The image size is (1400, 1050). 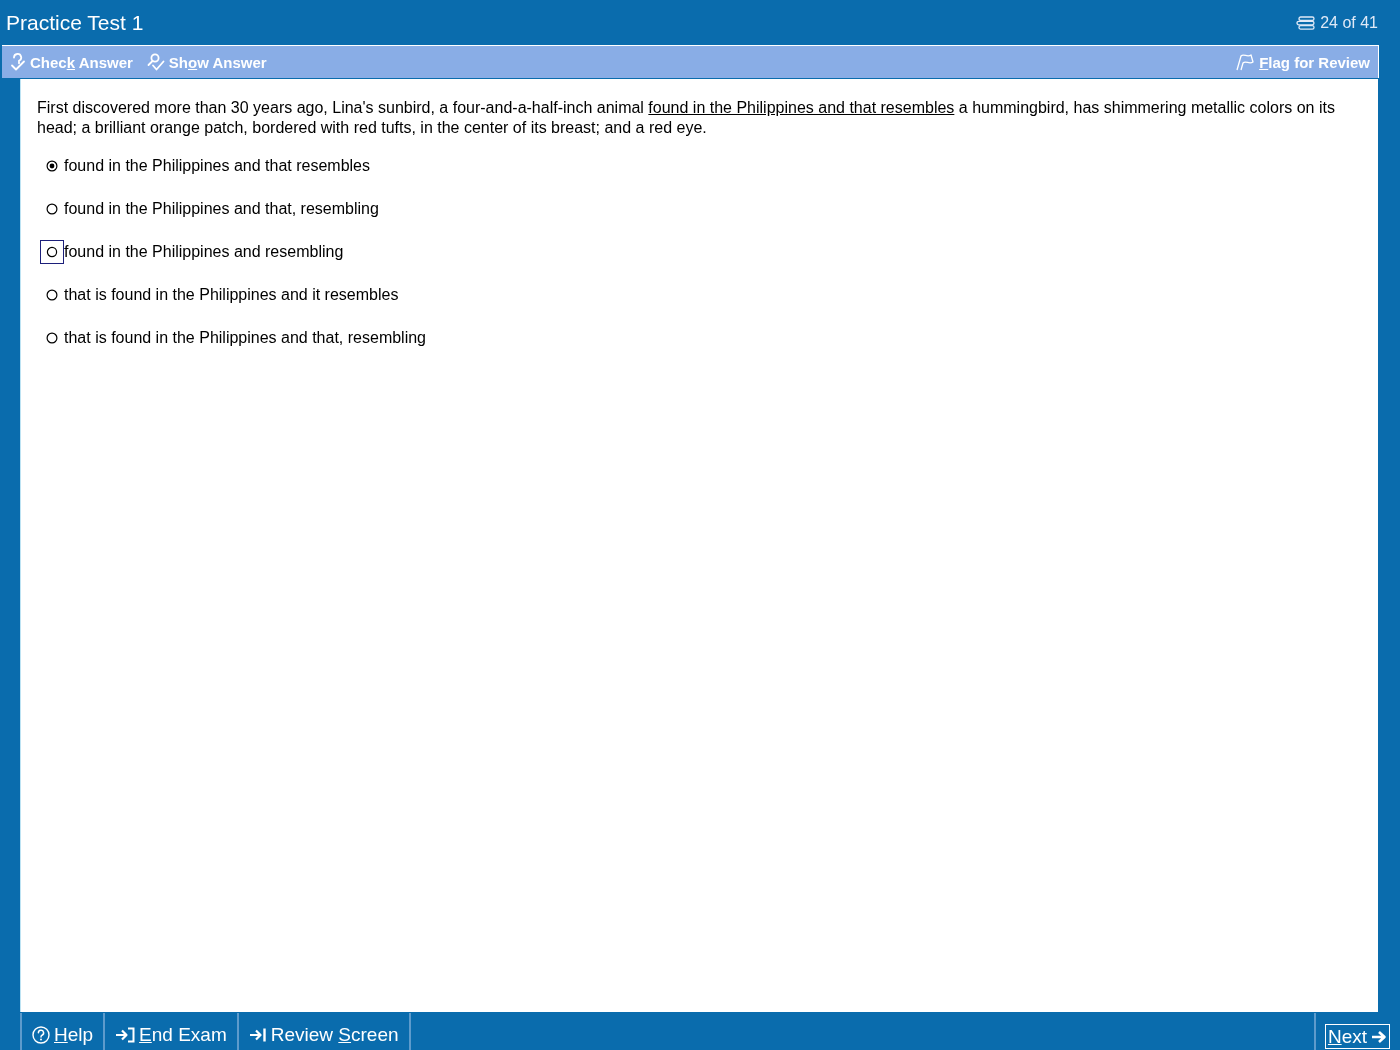 I want to click on arrow-right-icon, so click(x=1379, y=1036).